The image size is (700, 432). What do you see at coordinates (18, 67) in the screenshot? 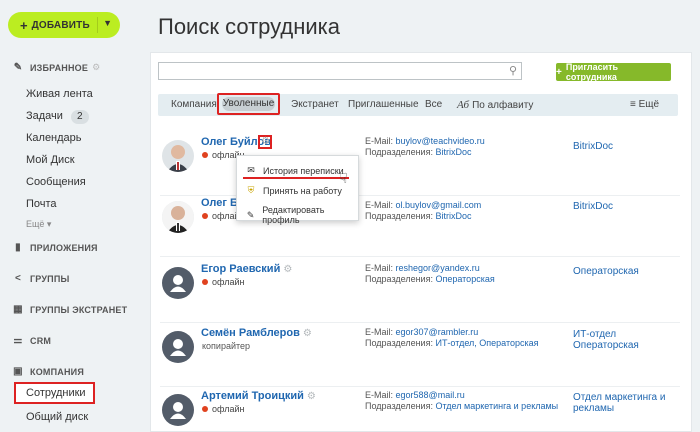
I see `pin-icon: ✎` at bounding box center [18, 67].